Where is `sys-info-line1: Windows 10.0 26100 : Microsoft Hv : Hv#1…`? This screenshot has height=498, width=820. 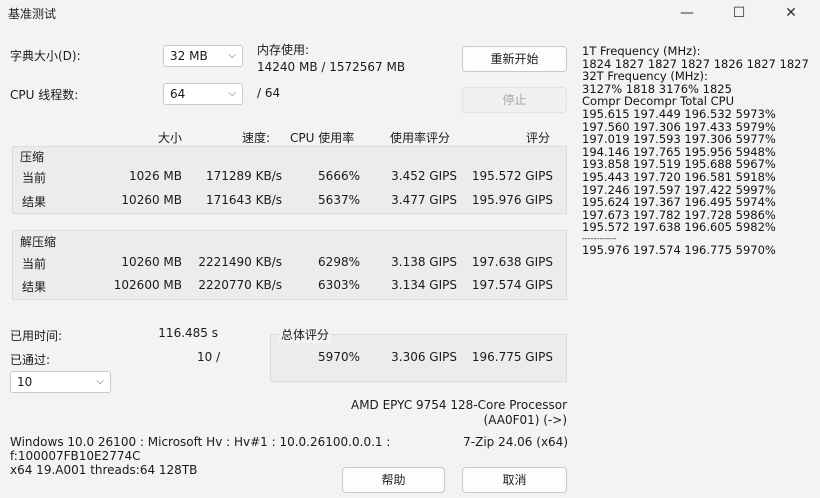
sys-info-line1: Windows 10.0 26100 : Microsoft Hv : Hv#1… is located at coordinates (200, 442).